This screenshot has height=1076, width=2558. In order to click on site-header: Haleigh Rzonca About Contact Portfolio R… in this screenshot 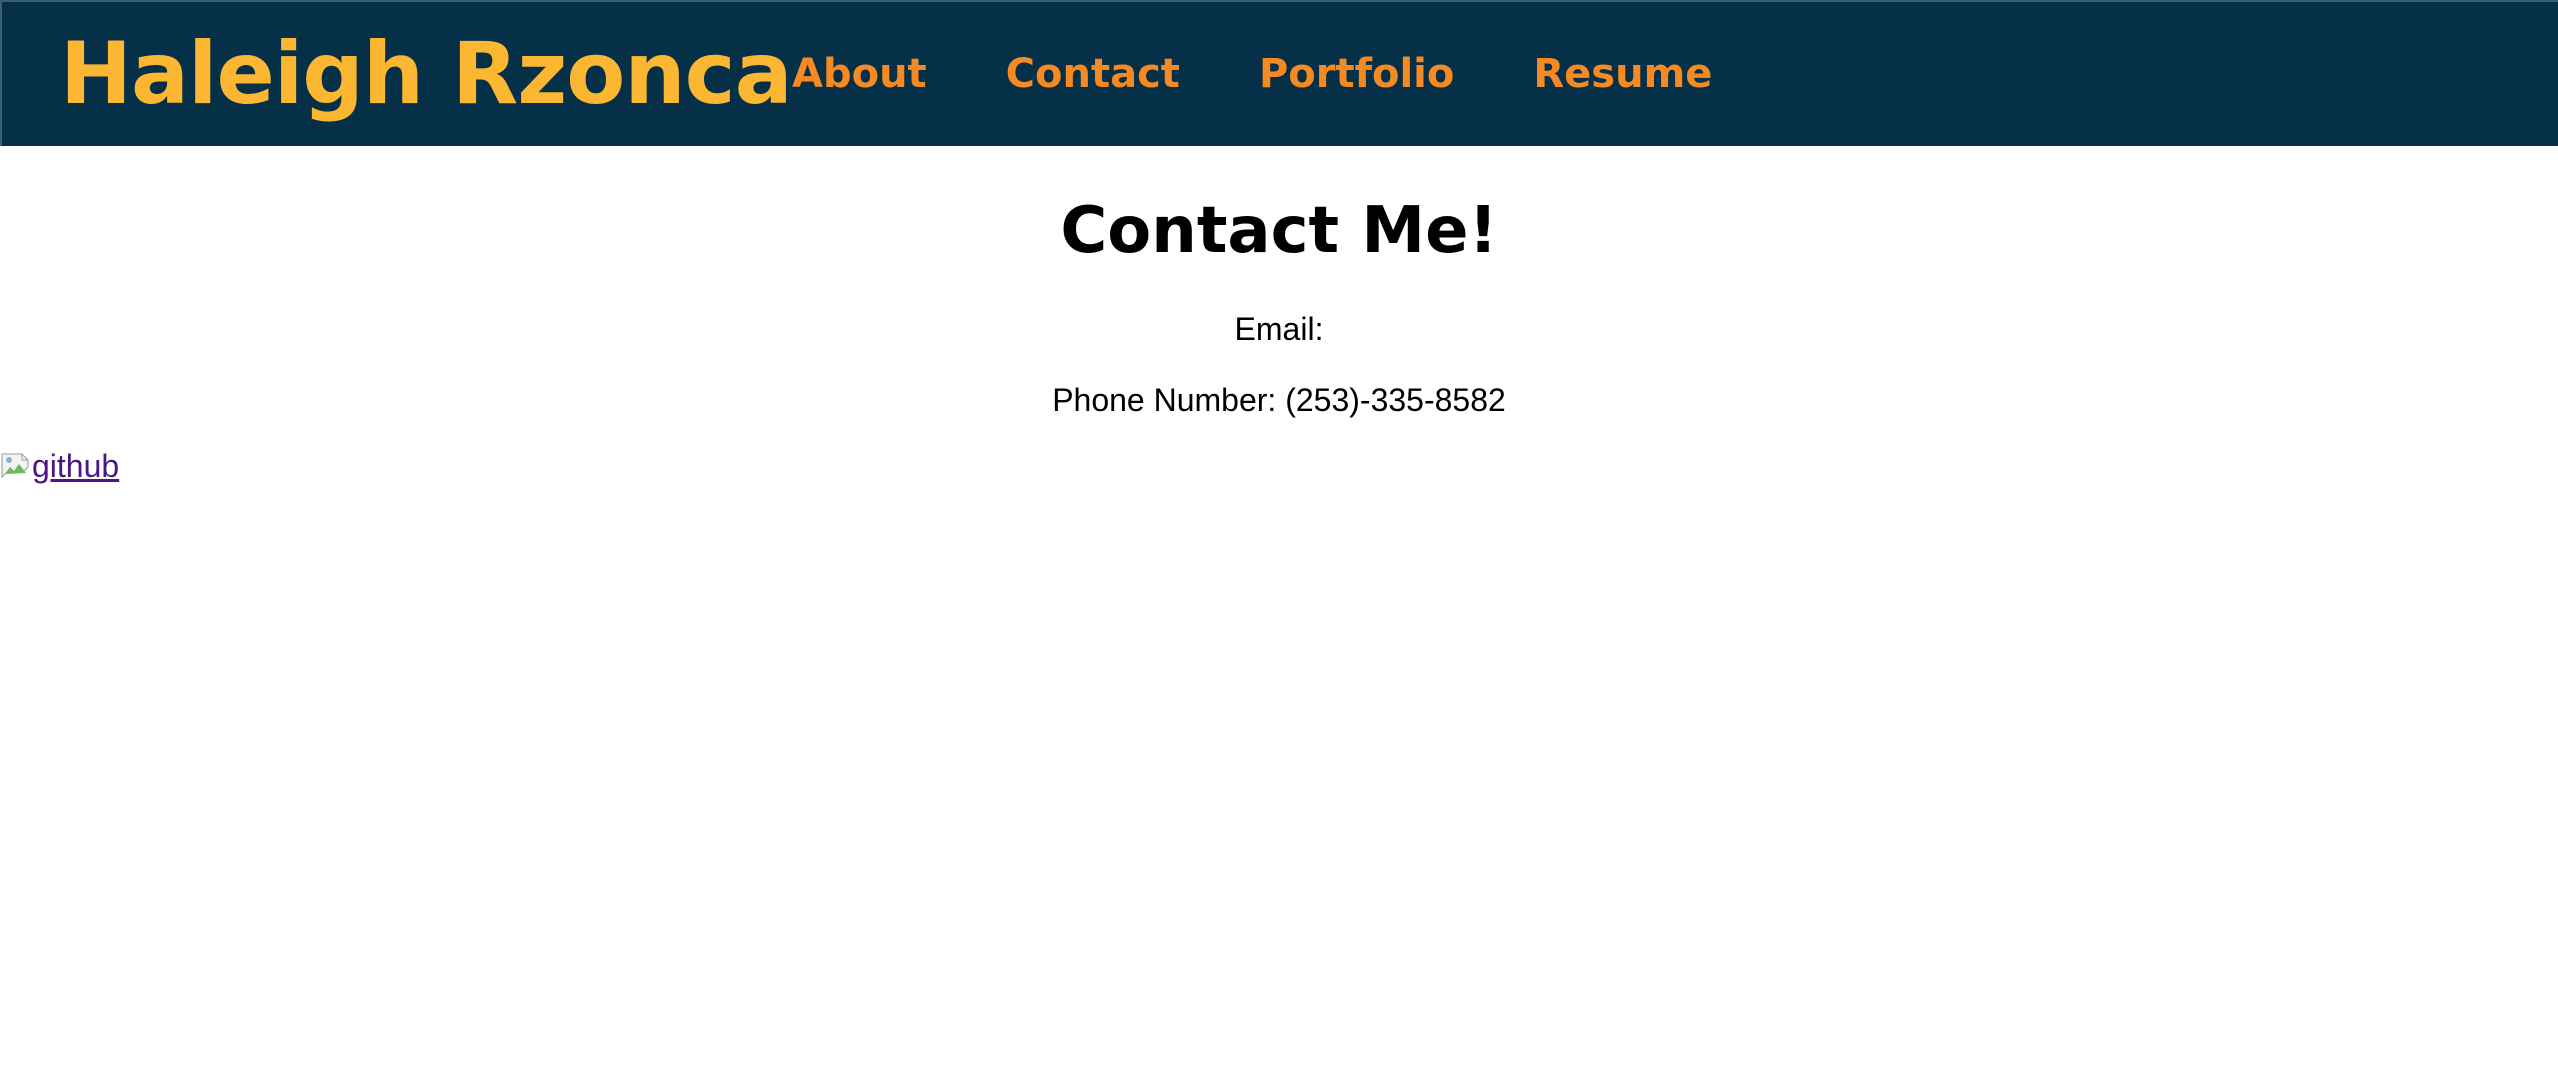, I will do `click(1279, 73)`.